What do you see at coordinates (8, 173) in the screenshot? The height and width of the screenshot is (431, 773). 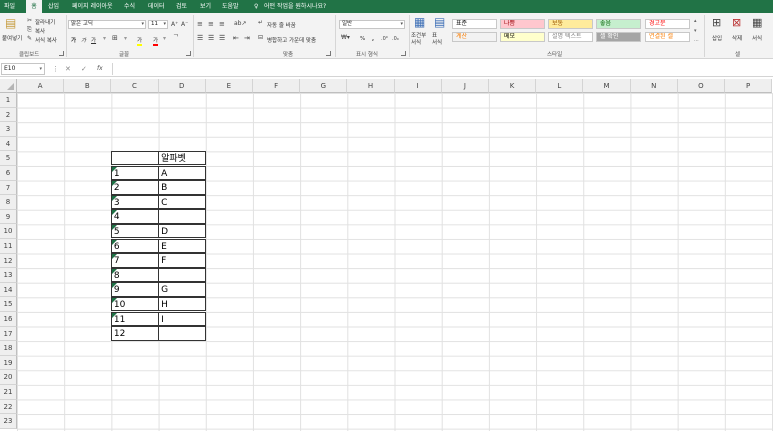 I see `row-header-6: 6` at bounding box center [8, 173].